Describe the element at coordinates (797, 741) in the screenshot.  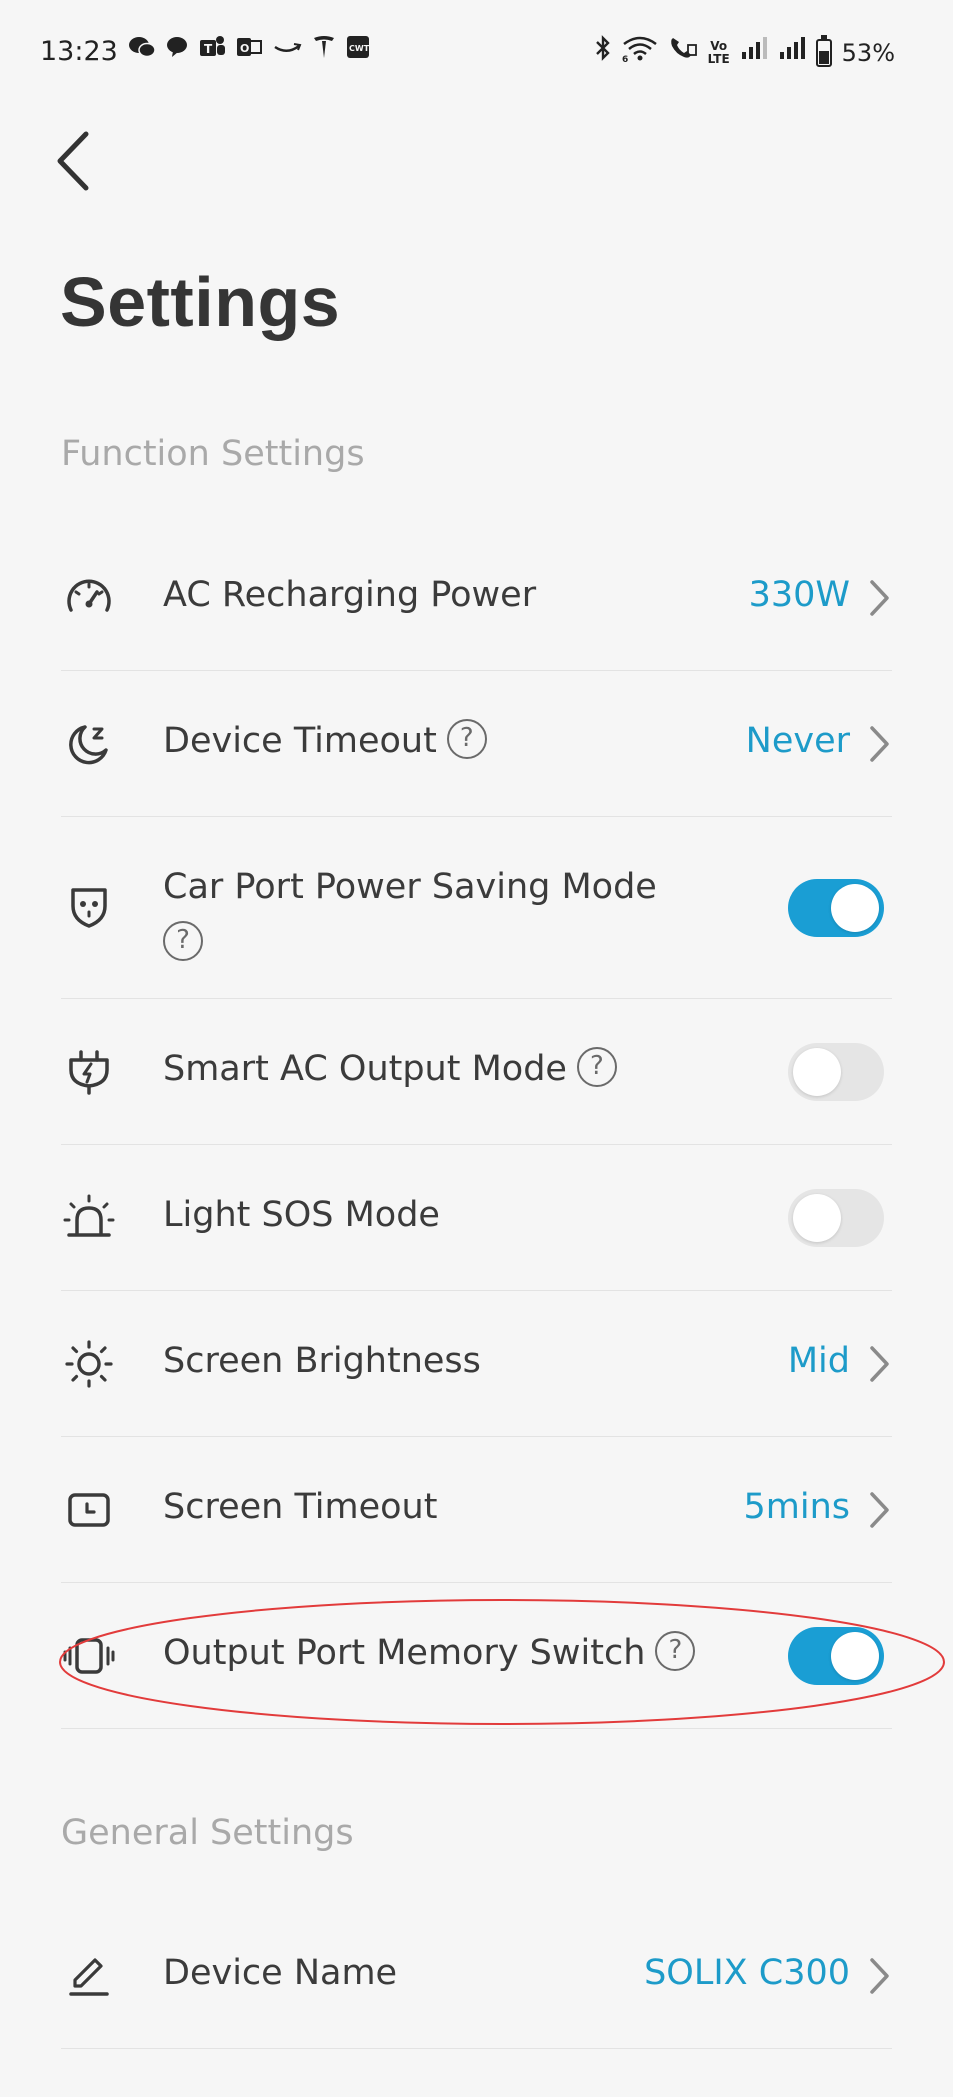
I see `setting-value: Never` at that location.